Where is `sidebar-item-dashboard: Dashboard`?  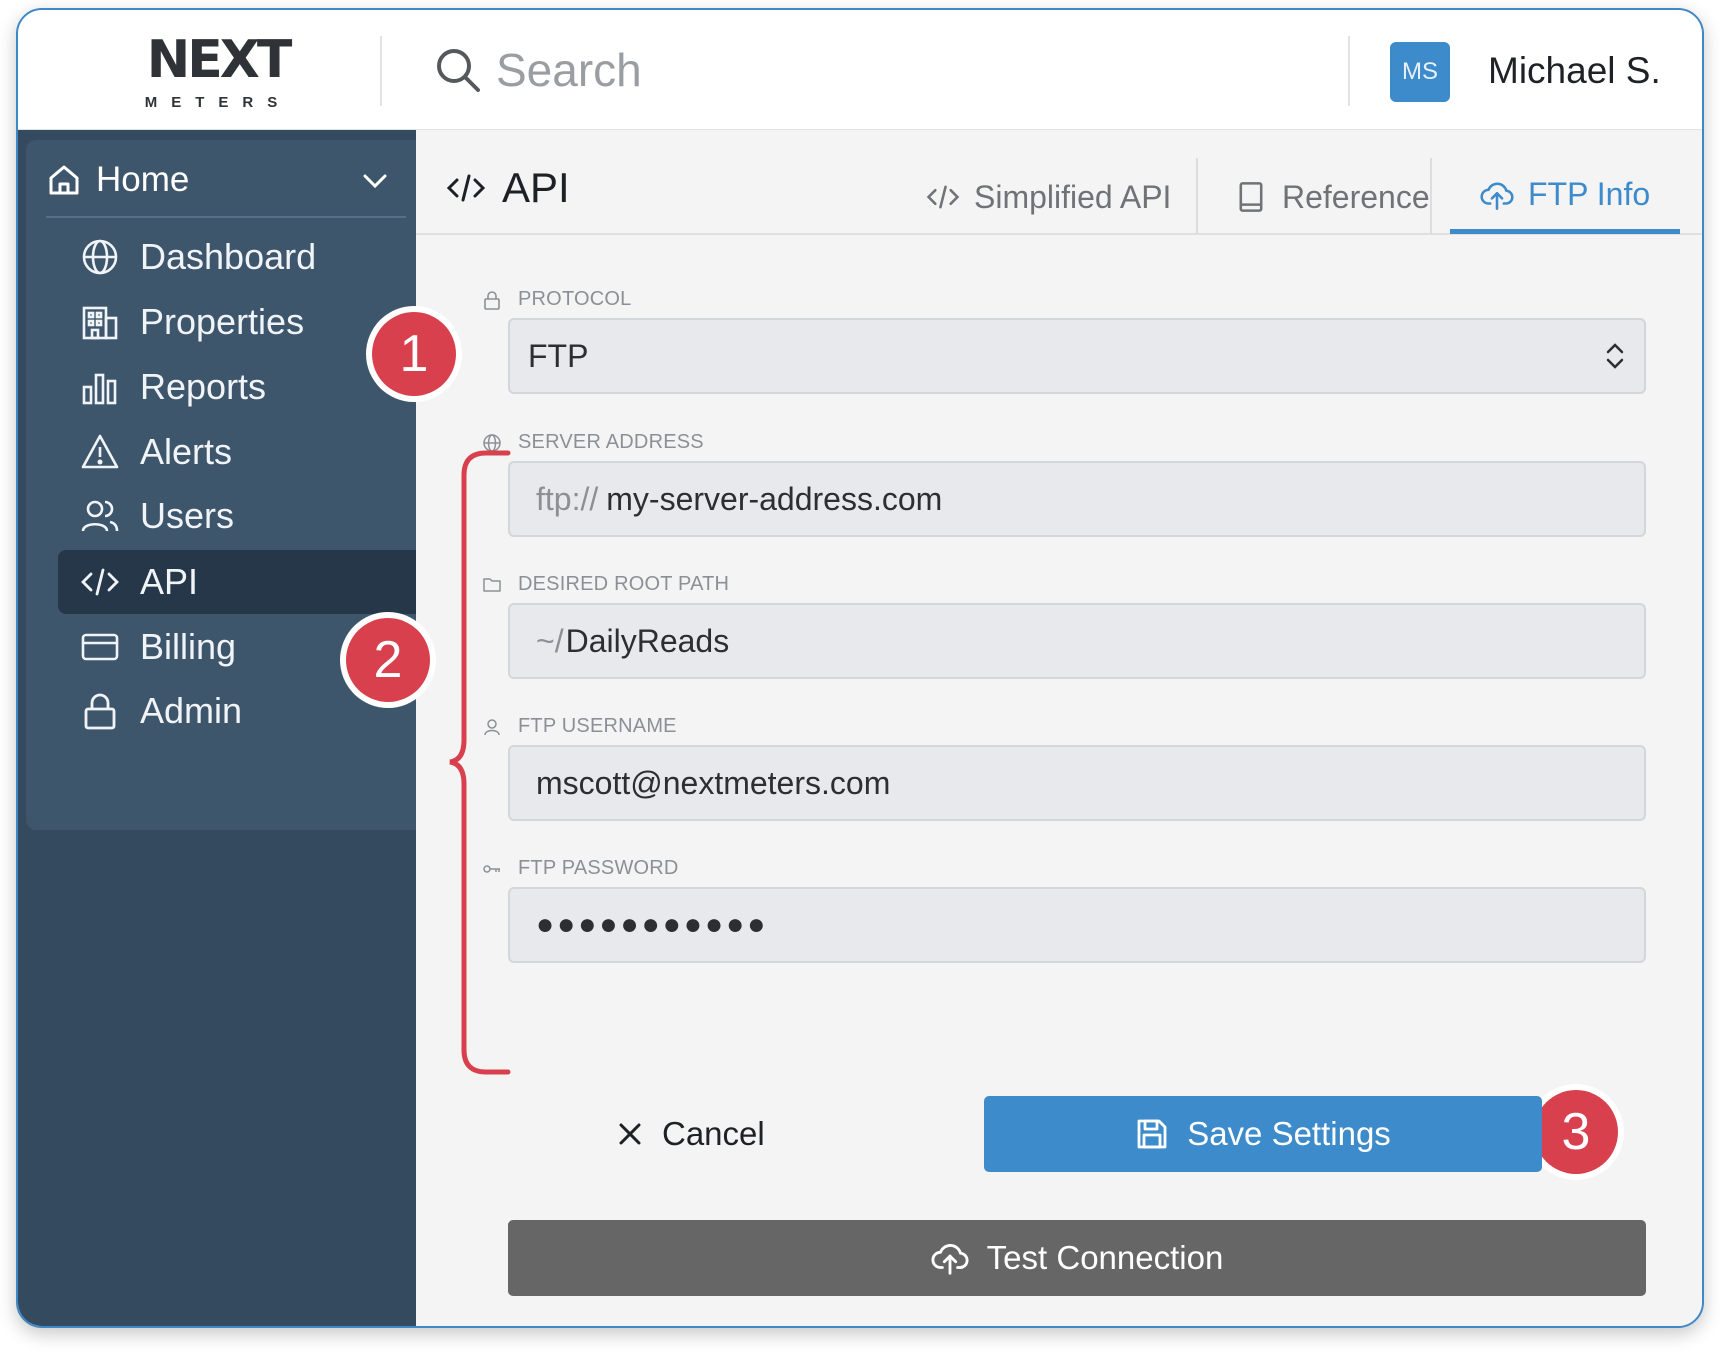 sidebar-item-dashboard: Dashboard is located at coordinates (237, 257).